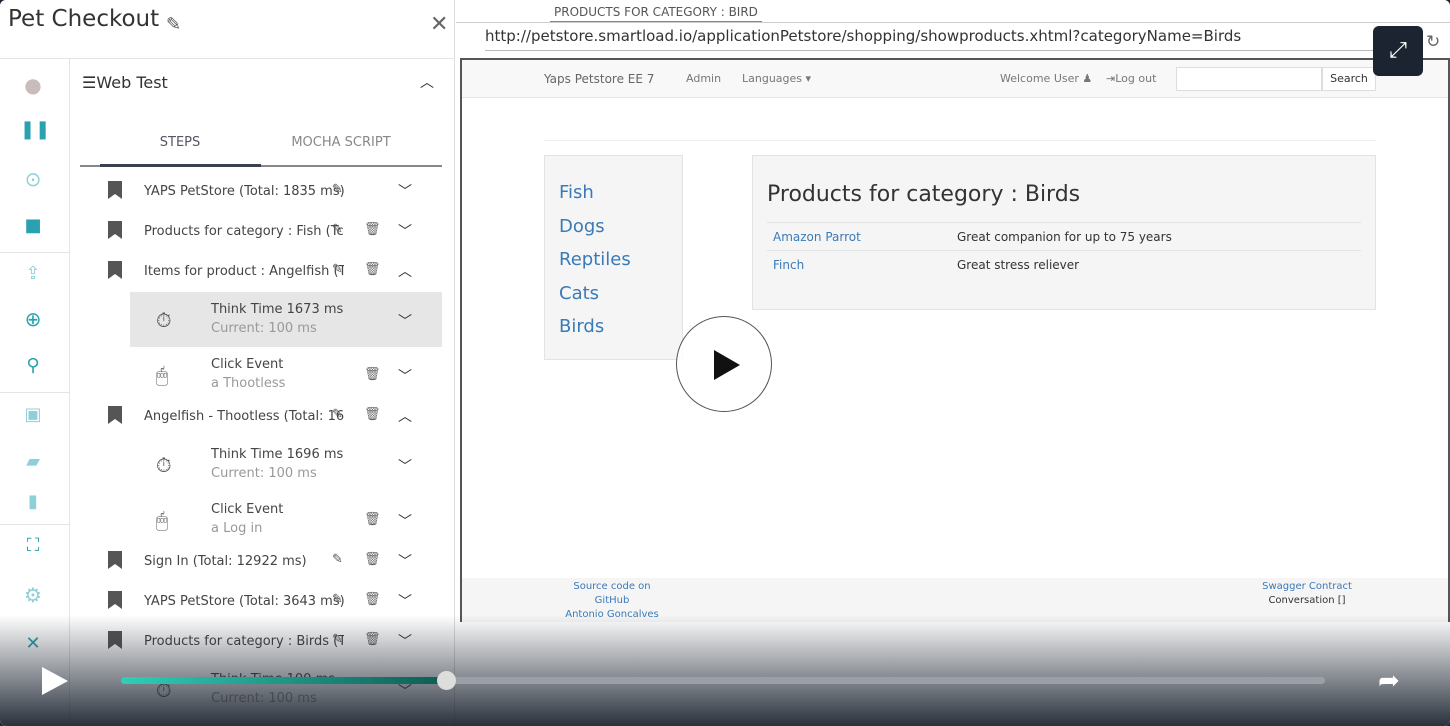  Describe the element at coordinates (180, 165) in the screenshot. I see `active-tab-indicator` at that location.